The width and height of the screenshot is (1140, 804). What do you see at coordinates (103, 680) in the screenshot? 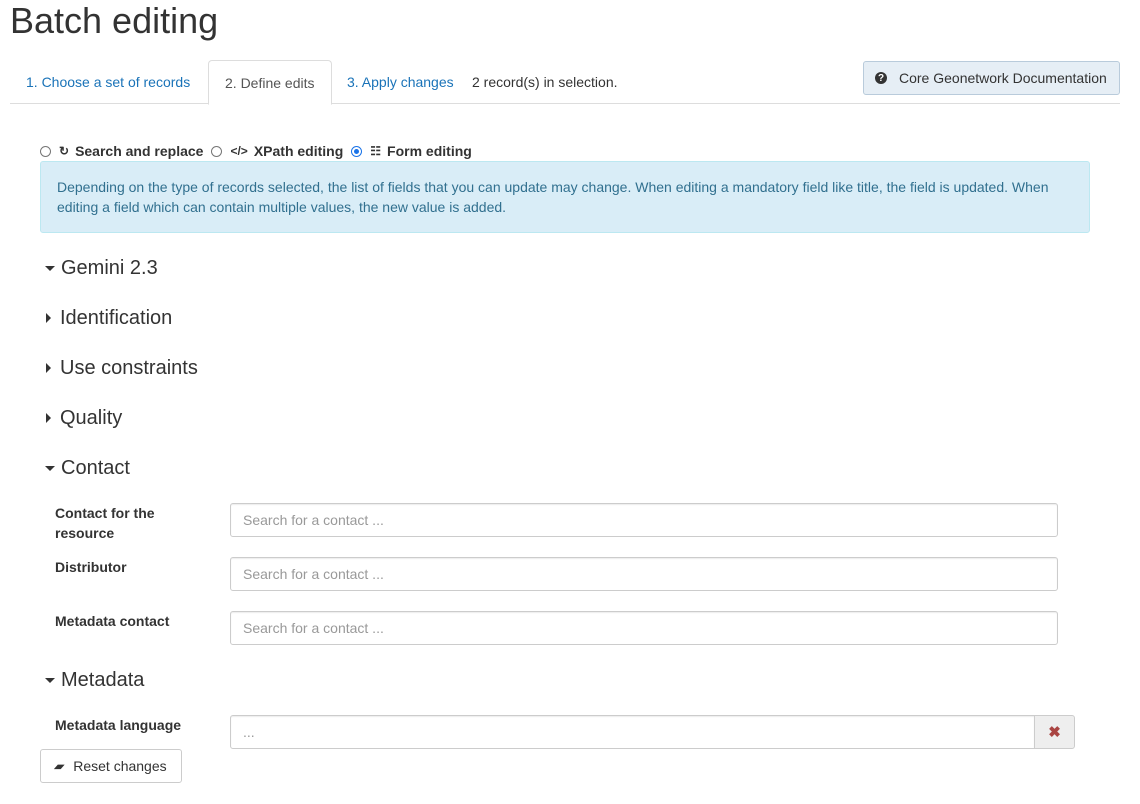
I see `section-metadata-label: Metadata` at bounding box center [103, 680].